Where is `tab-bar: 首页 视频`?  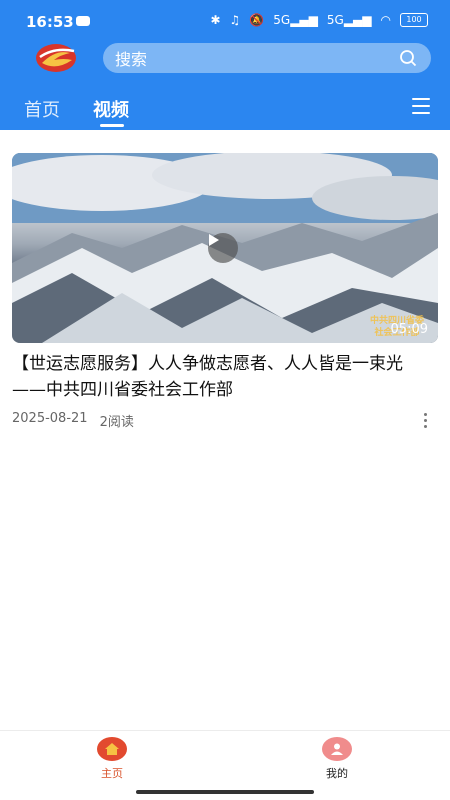
tab-bar: 首页 视频 is located at coordinates (225, 110).